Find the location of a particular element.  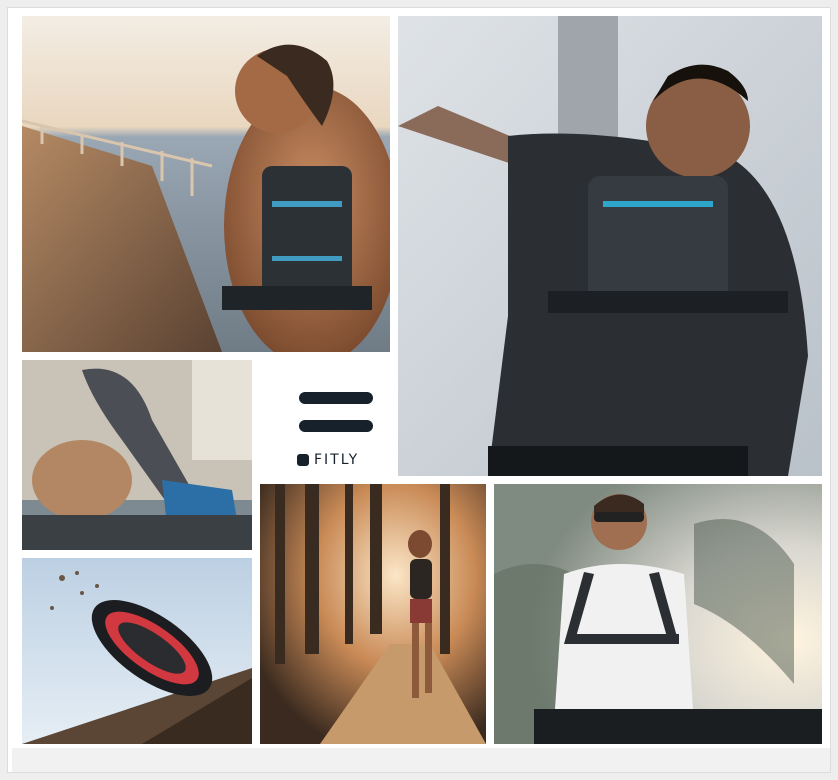

shoe-lacing-photo-icon is located at coordinates (137, 455).